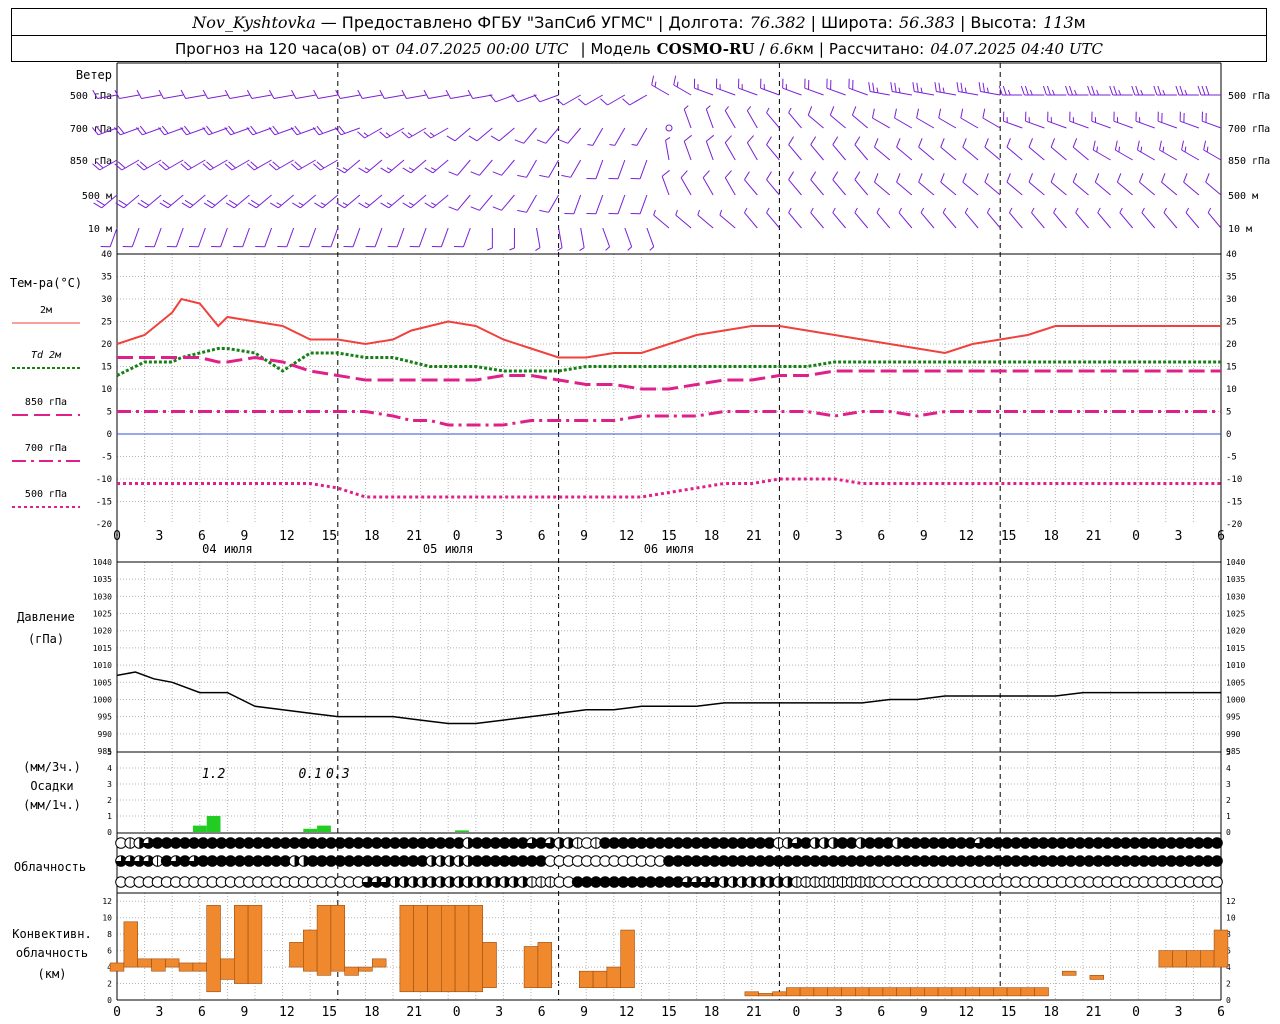 The image size is (1280, 1024). What do you see at coordinates (109, 768) in the screenshot?
I see `y-tick-label-left: 4` at bounding box center [109, 768].